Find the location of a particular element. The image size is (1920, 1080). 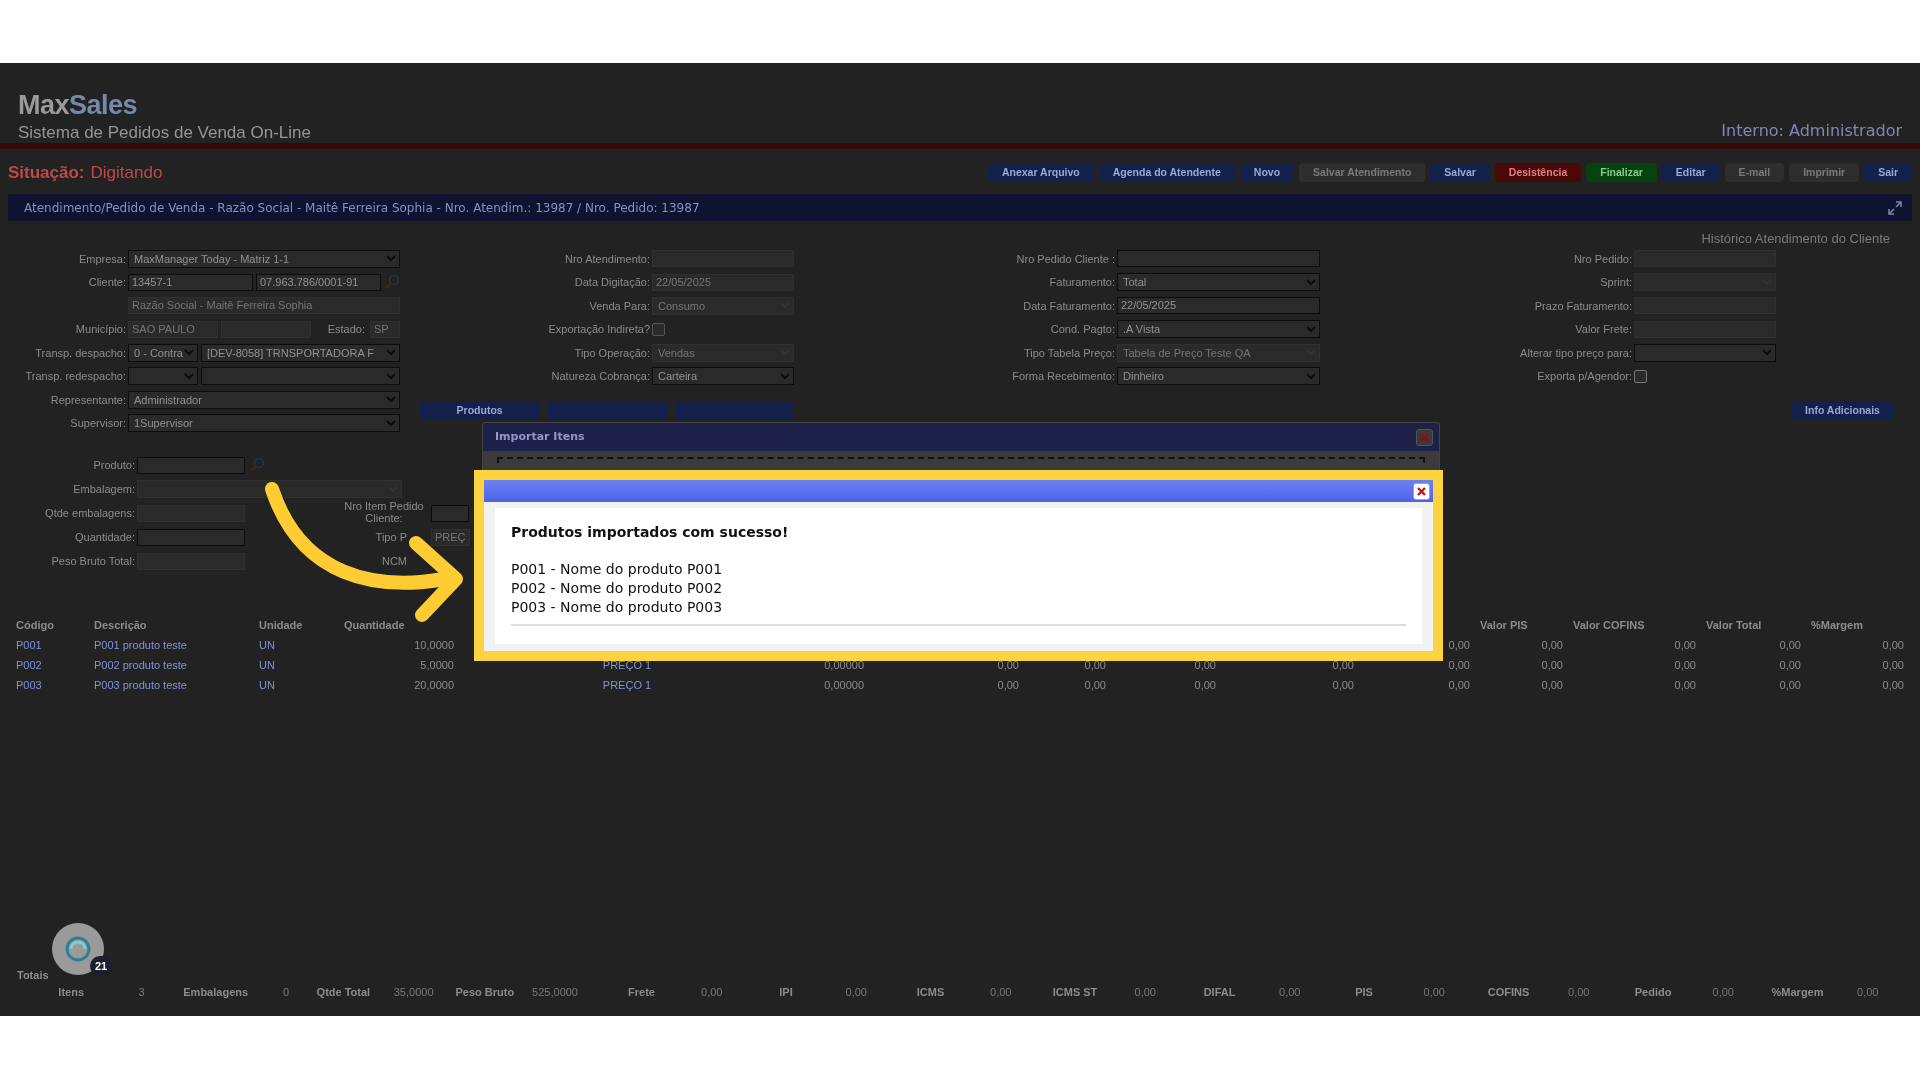

column-header: Código is located at coordinates (35, 625).